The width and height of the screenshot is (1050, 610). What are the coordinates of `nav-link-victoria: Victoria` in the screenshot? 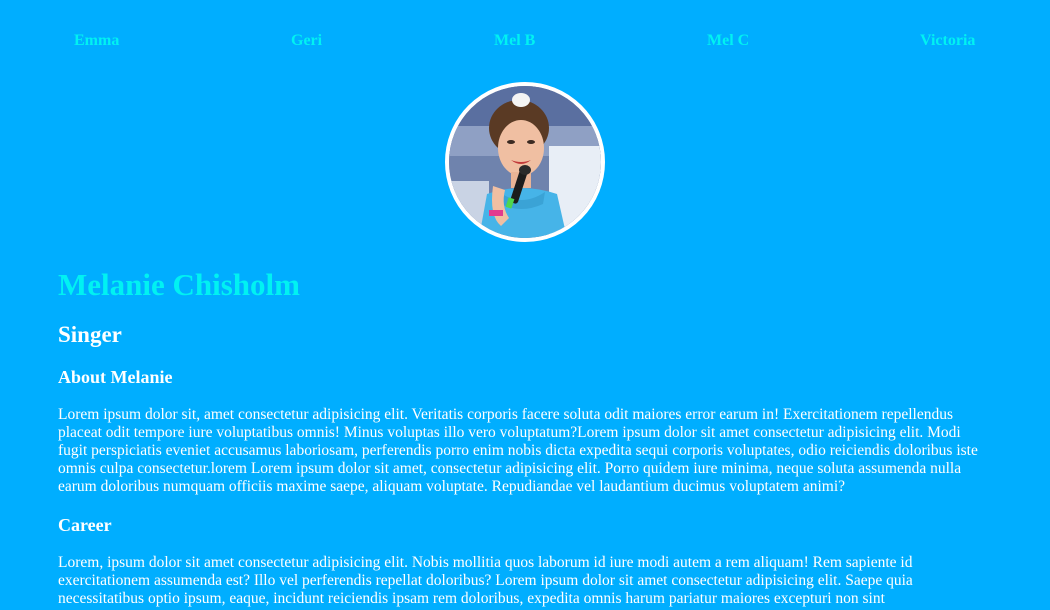 It's located at (947, 41).